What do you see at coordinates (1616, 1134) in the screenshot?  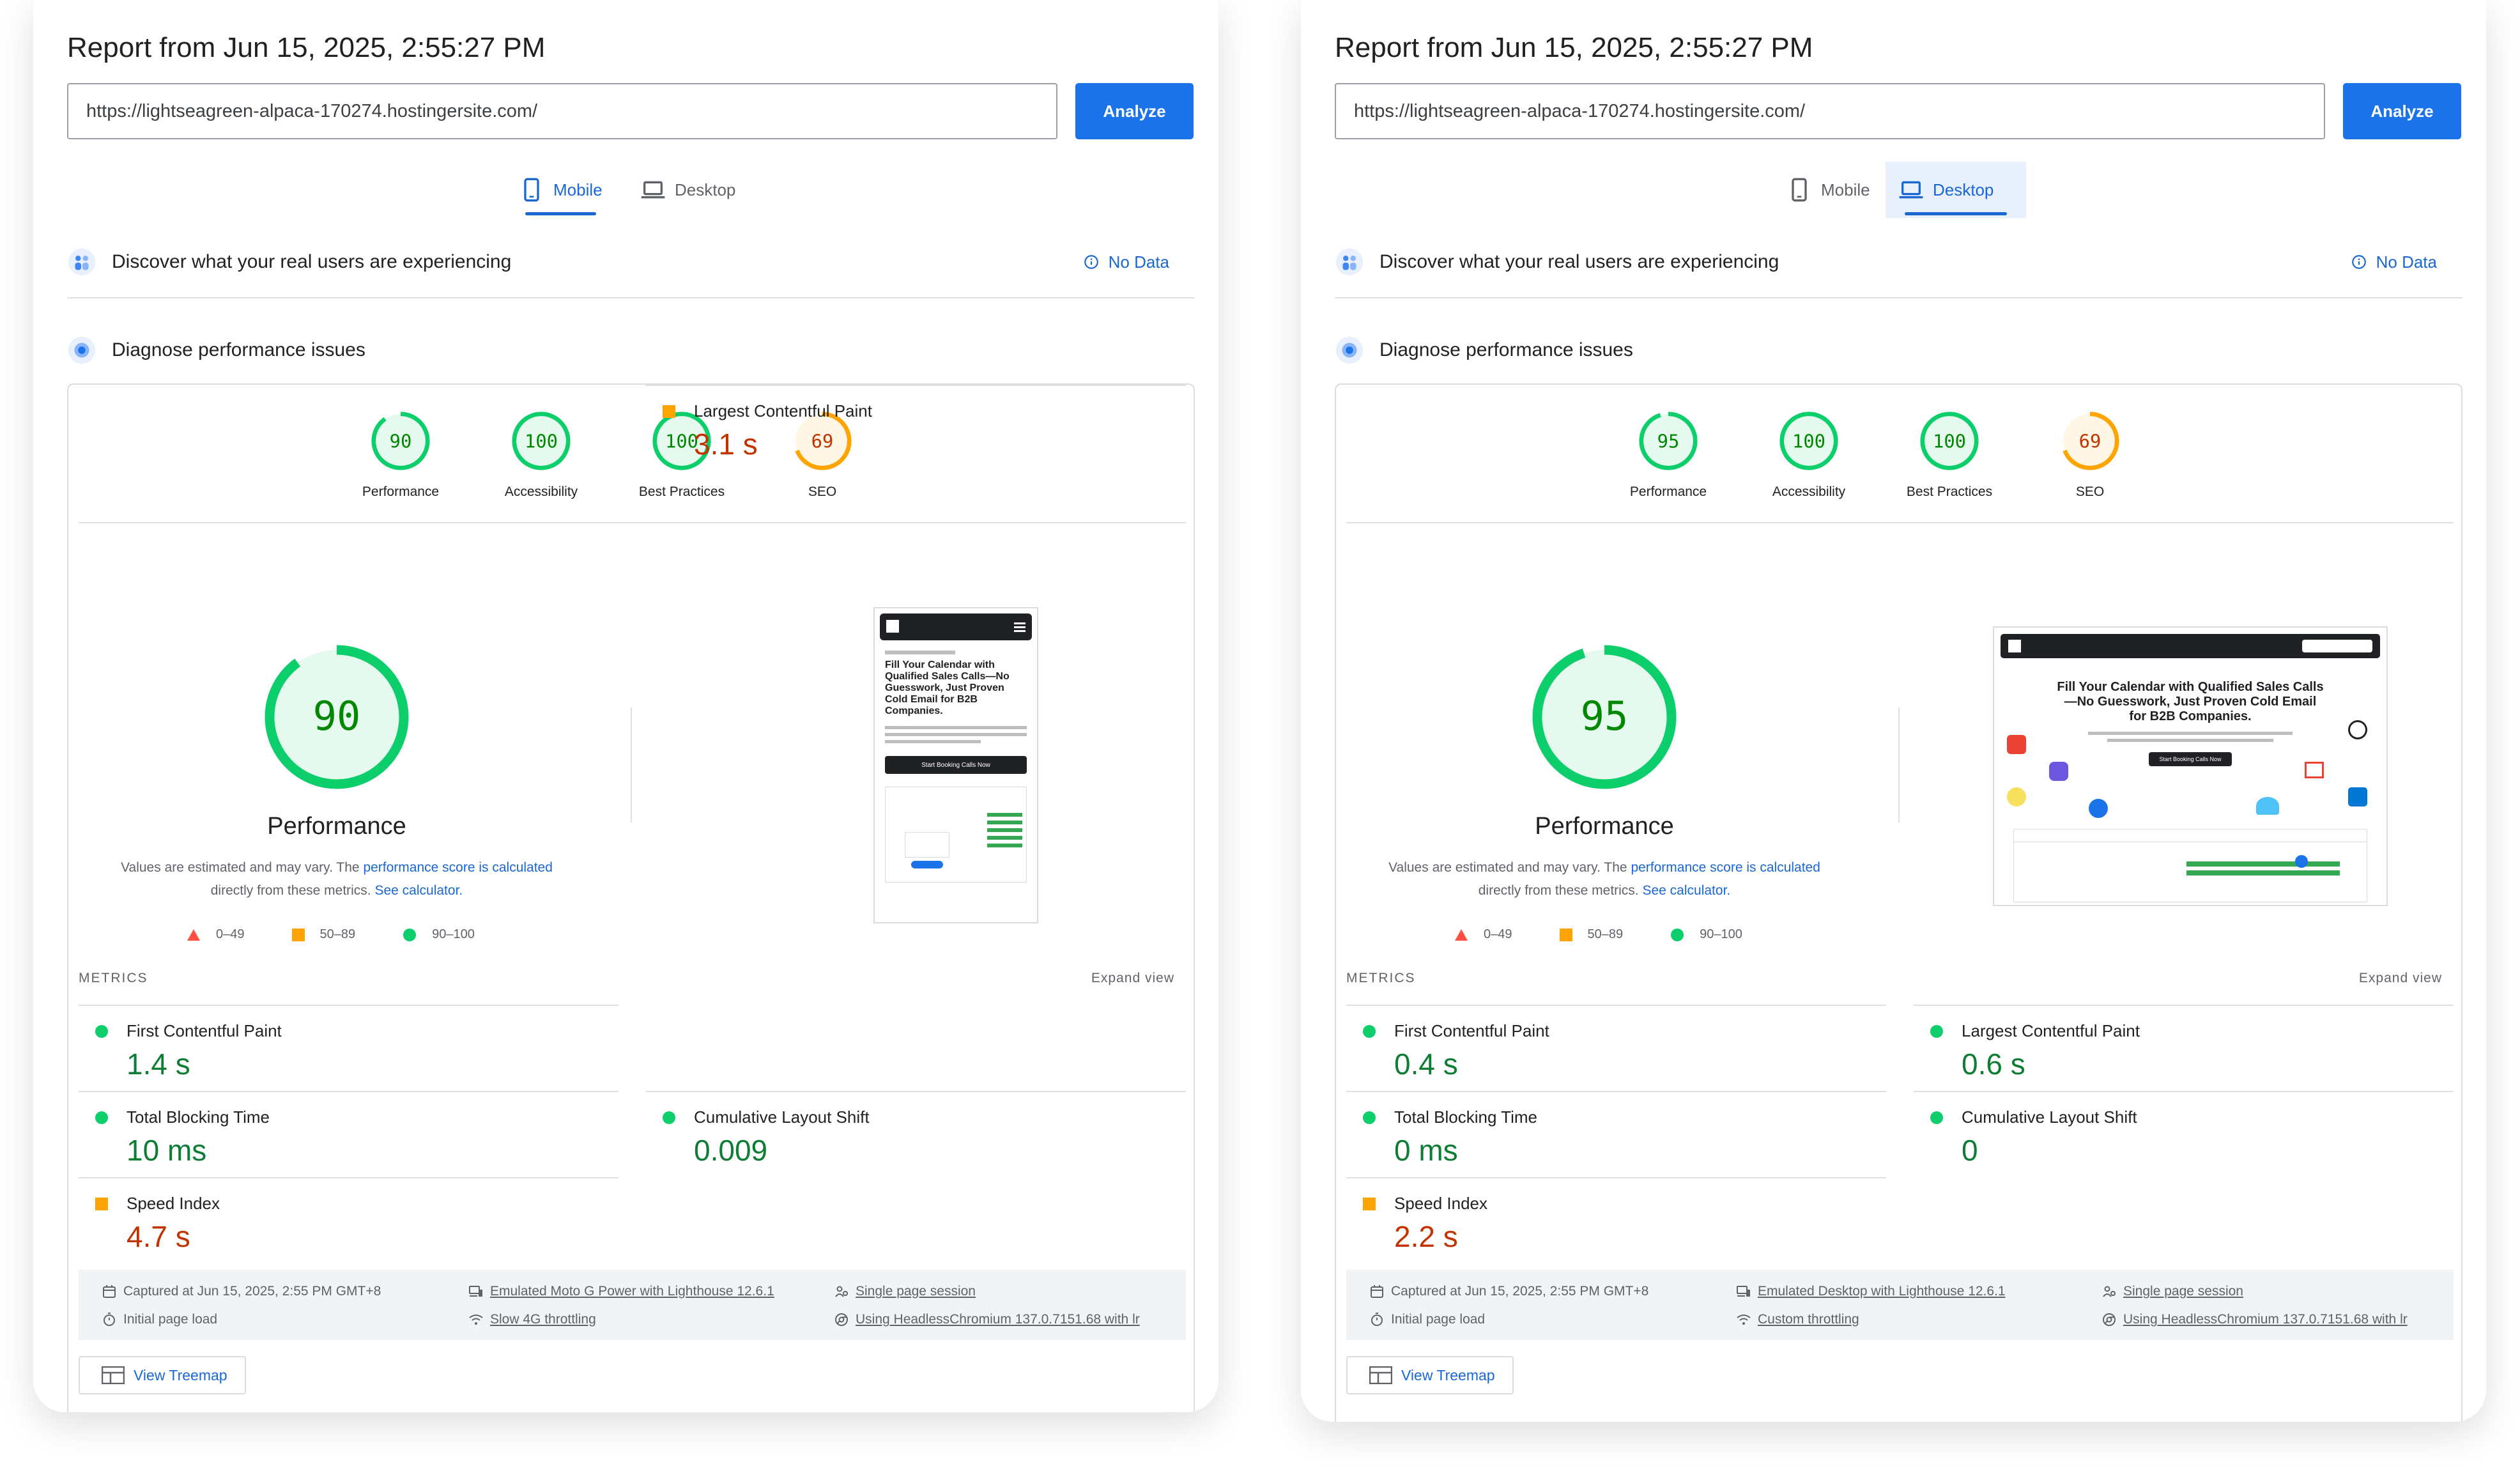 I see `metric-tbt: Total Blocking Time 0 ms` at bounding box center [1616, 1134].